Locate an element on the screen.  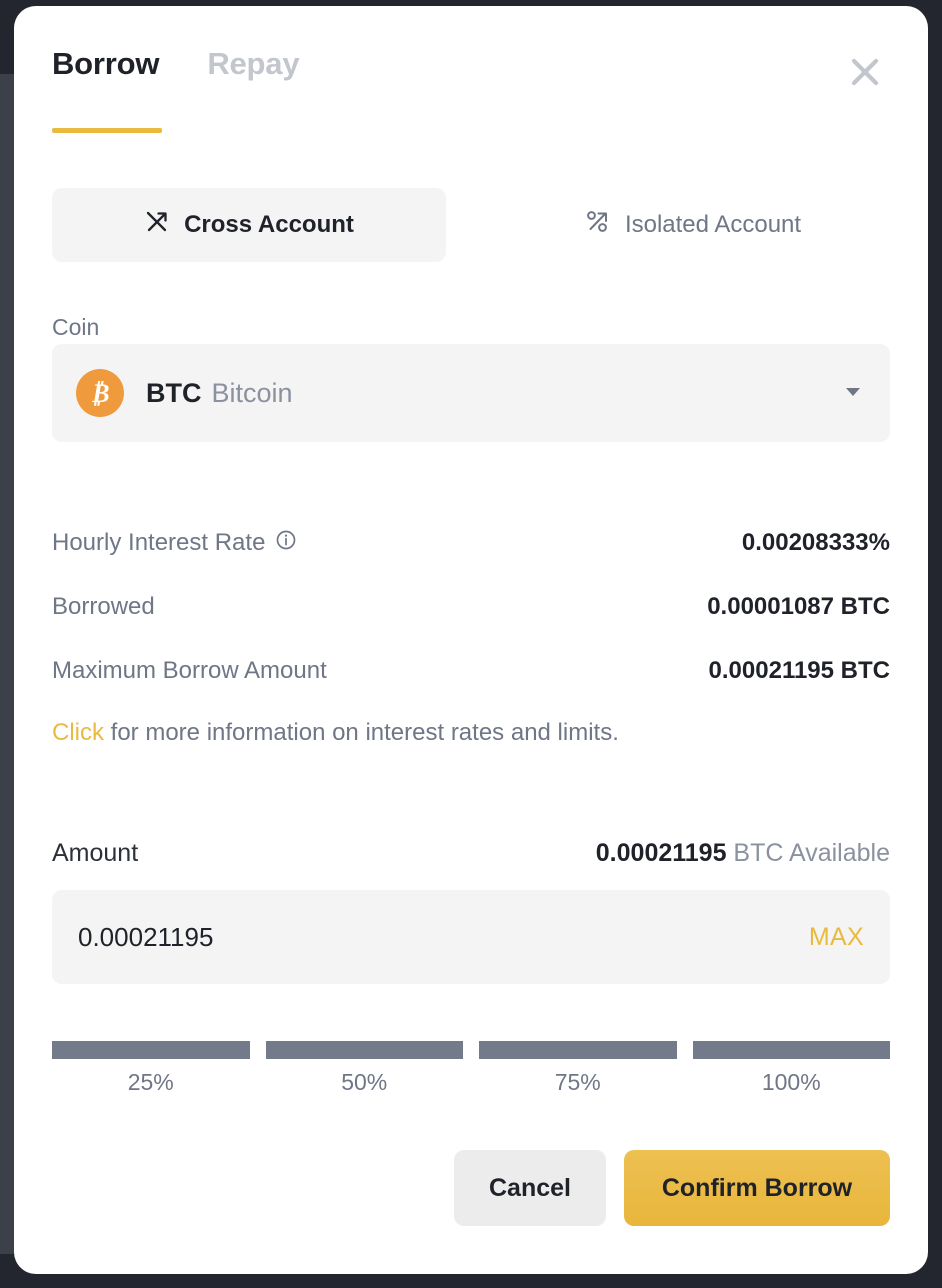
percent-step-25: 25% is located at coordinates (151, 1068).